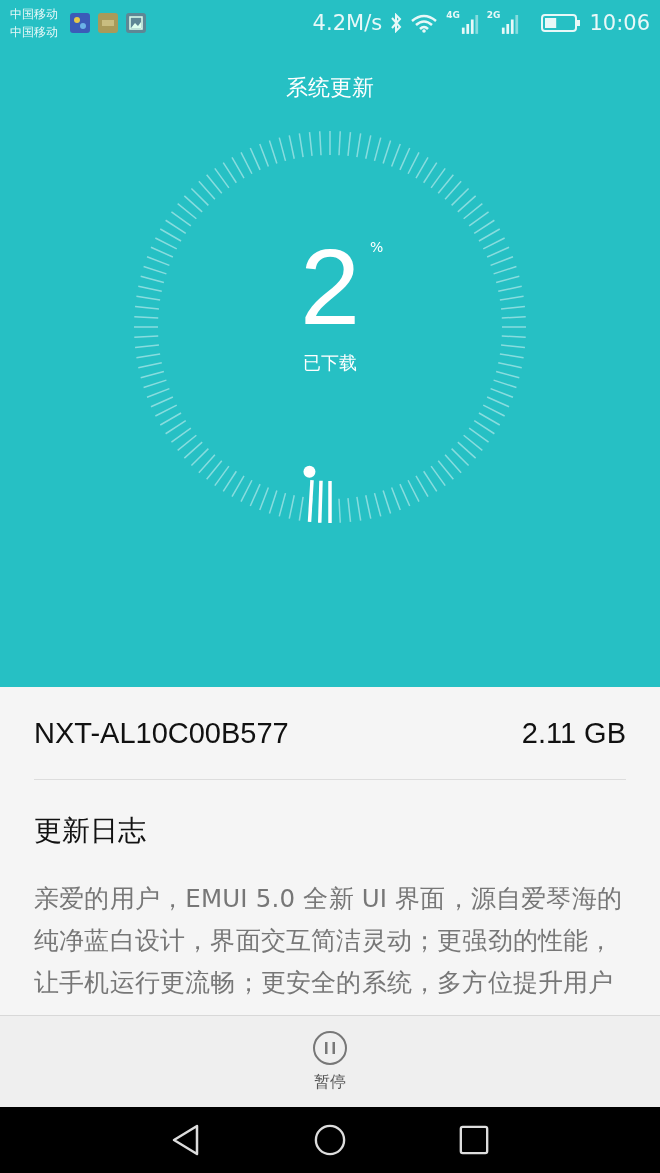  I want to click on changelog-text: 亲爱的用户，EMUI 5.0 全新 UI 界面，源自爱琴海的, so click(329, 899).